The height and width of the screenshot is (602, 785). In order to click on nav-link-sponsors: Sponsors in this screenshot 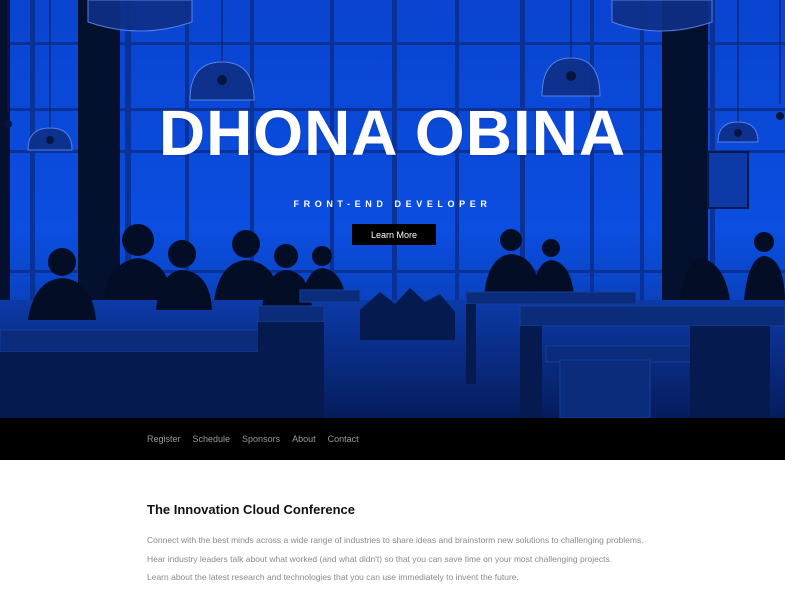, I will do `click(261, 439)`.